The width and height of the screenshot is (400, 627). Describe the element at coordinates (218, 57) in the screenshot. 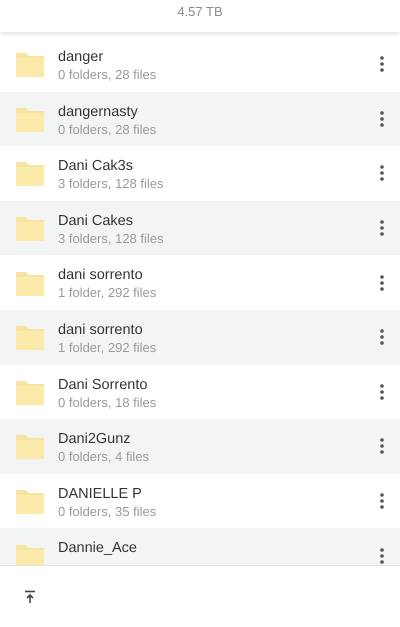

I see `folder-name: danger` at that location.